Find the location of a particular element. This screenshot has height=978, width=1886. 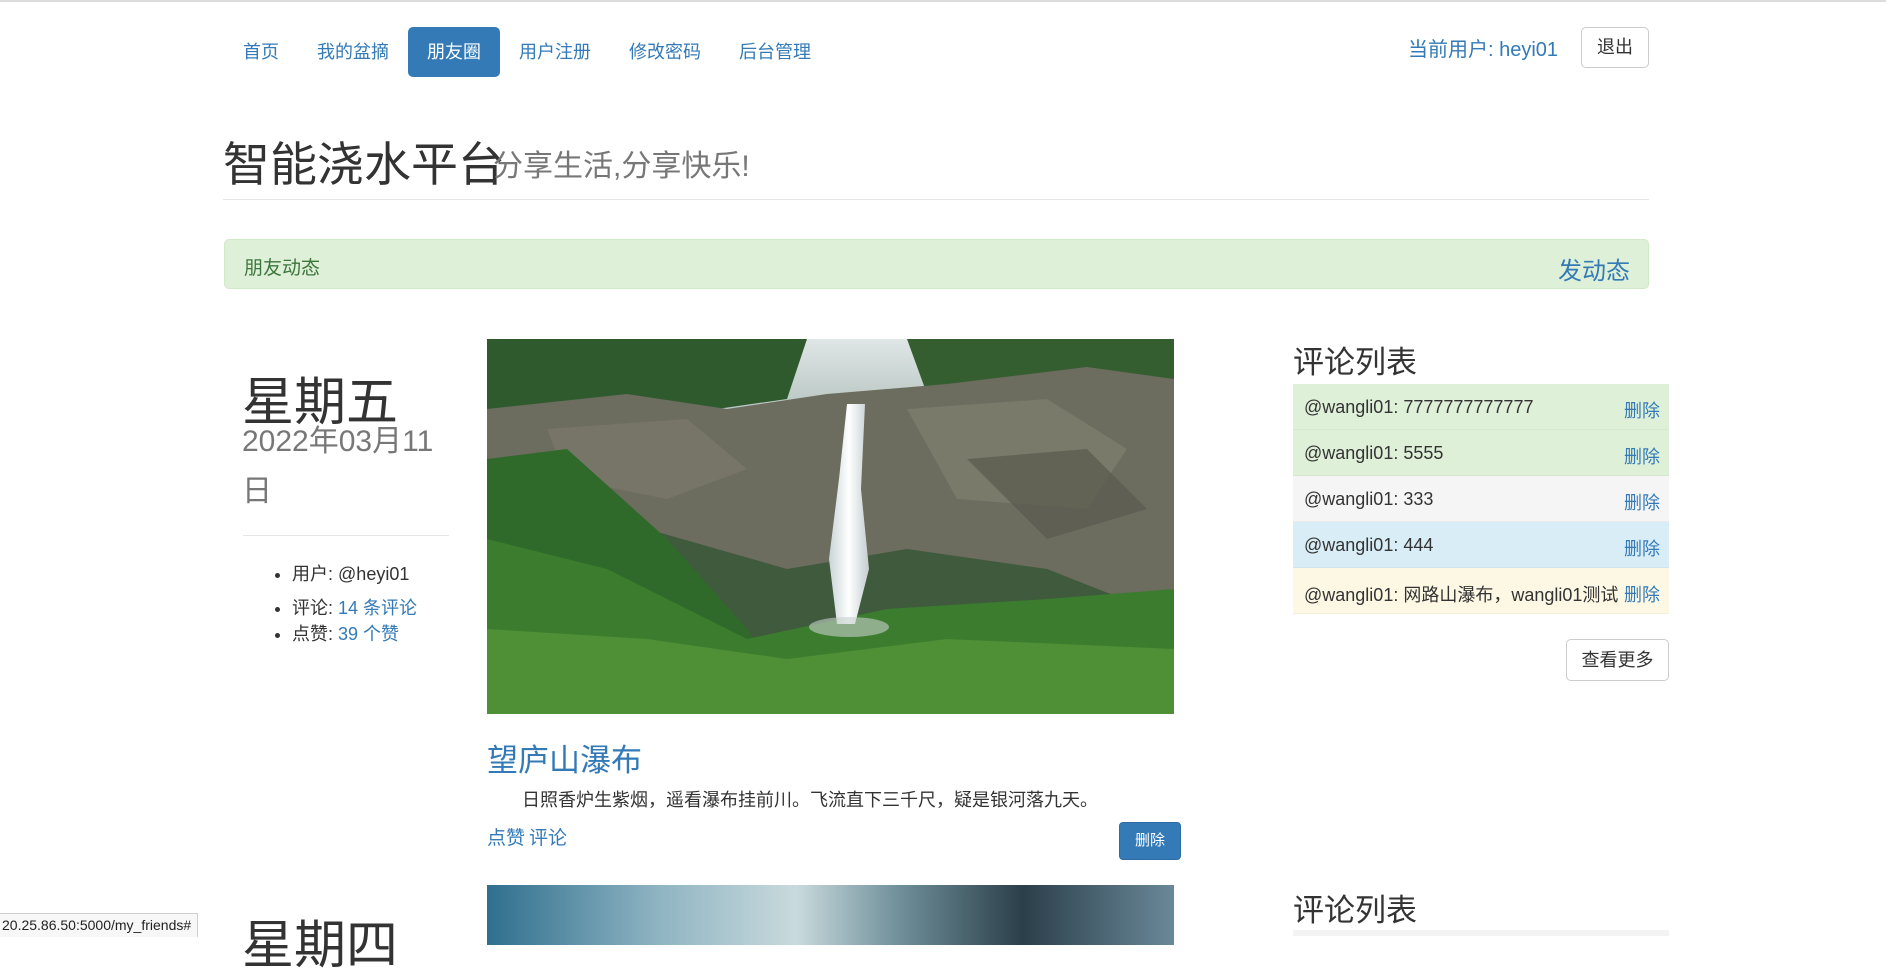

post-image is located at coordinates (830, 526).